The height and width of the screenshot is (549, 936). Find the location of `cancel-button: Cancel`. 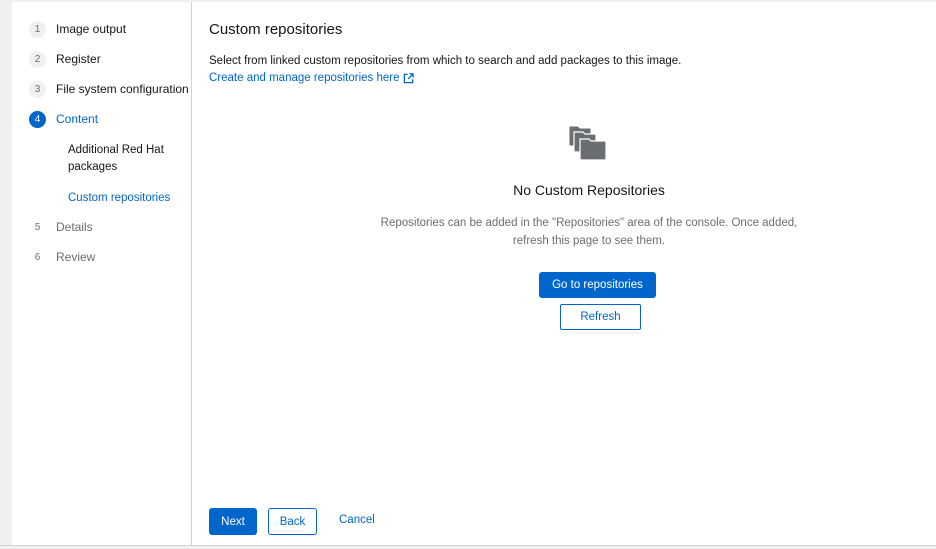

cancel-button: Cancel is located at coordinates (357, 520).